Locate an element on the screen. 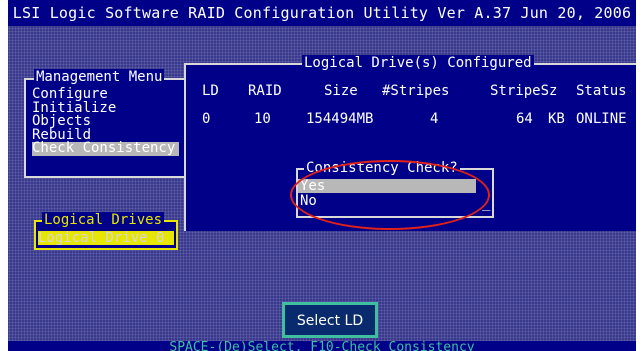 The width and height of the screenshot is (644, 351). status-bar: SPACE-(De)Select, F10-Check Consistency is located at coordinates (322, 346).